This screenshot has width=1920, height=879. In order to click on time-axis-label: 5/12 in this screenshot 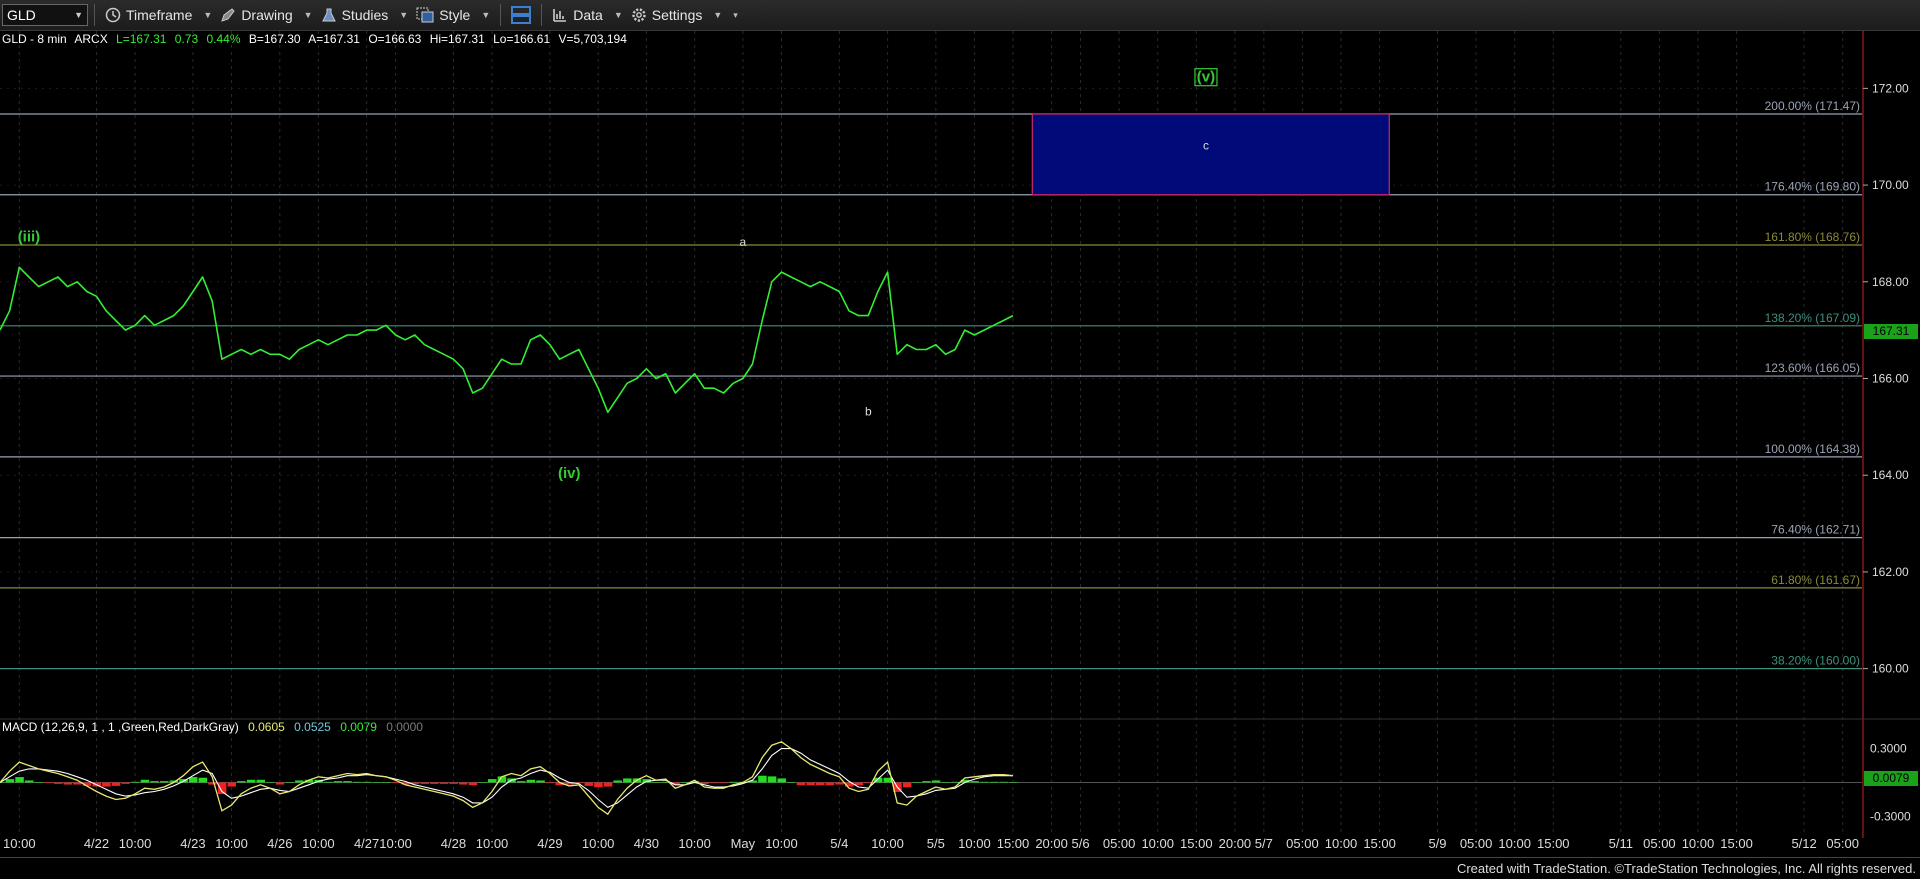, I will do `click(1803, 843)`.